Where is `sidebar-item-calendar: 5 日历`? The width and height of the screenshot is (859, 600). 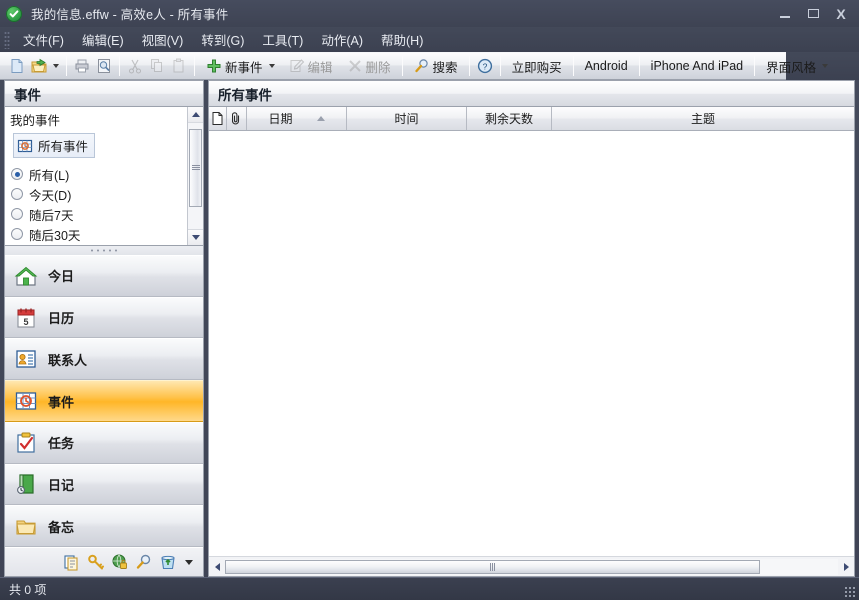
sidebar-item-calendar: 5 日历 is located at coordinates (104, 317).